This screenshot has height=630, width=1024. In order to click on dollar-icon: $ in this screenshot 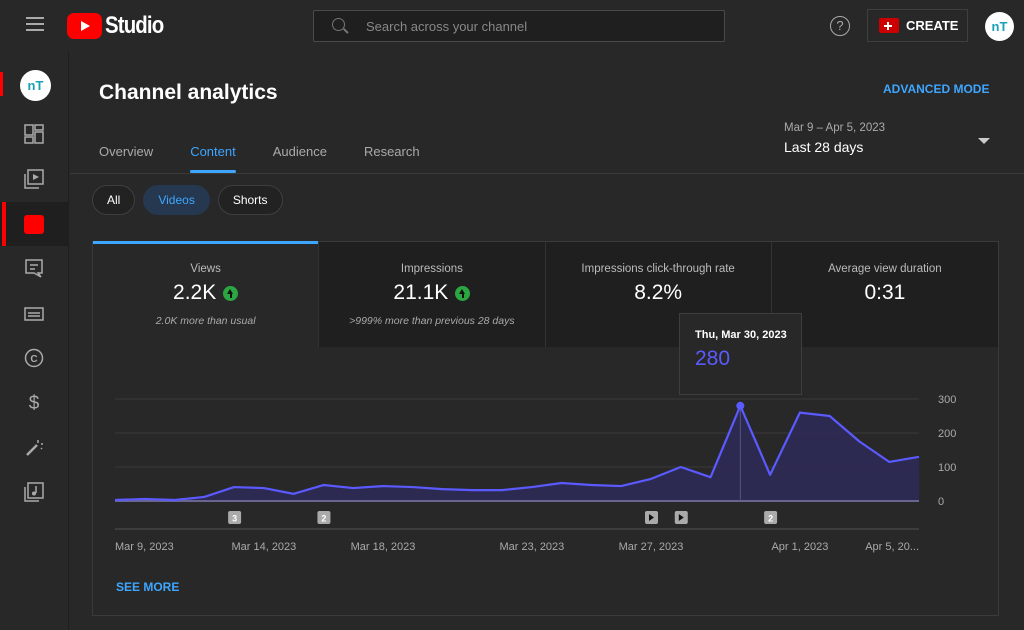, I will do `click(34, 403)`.